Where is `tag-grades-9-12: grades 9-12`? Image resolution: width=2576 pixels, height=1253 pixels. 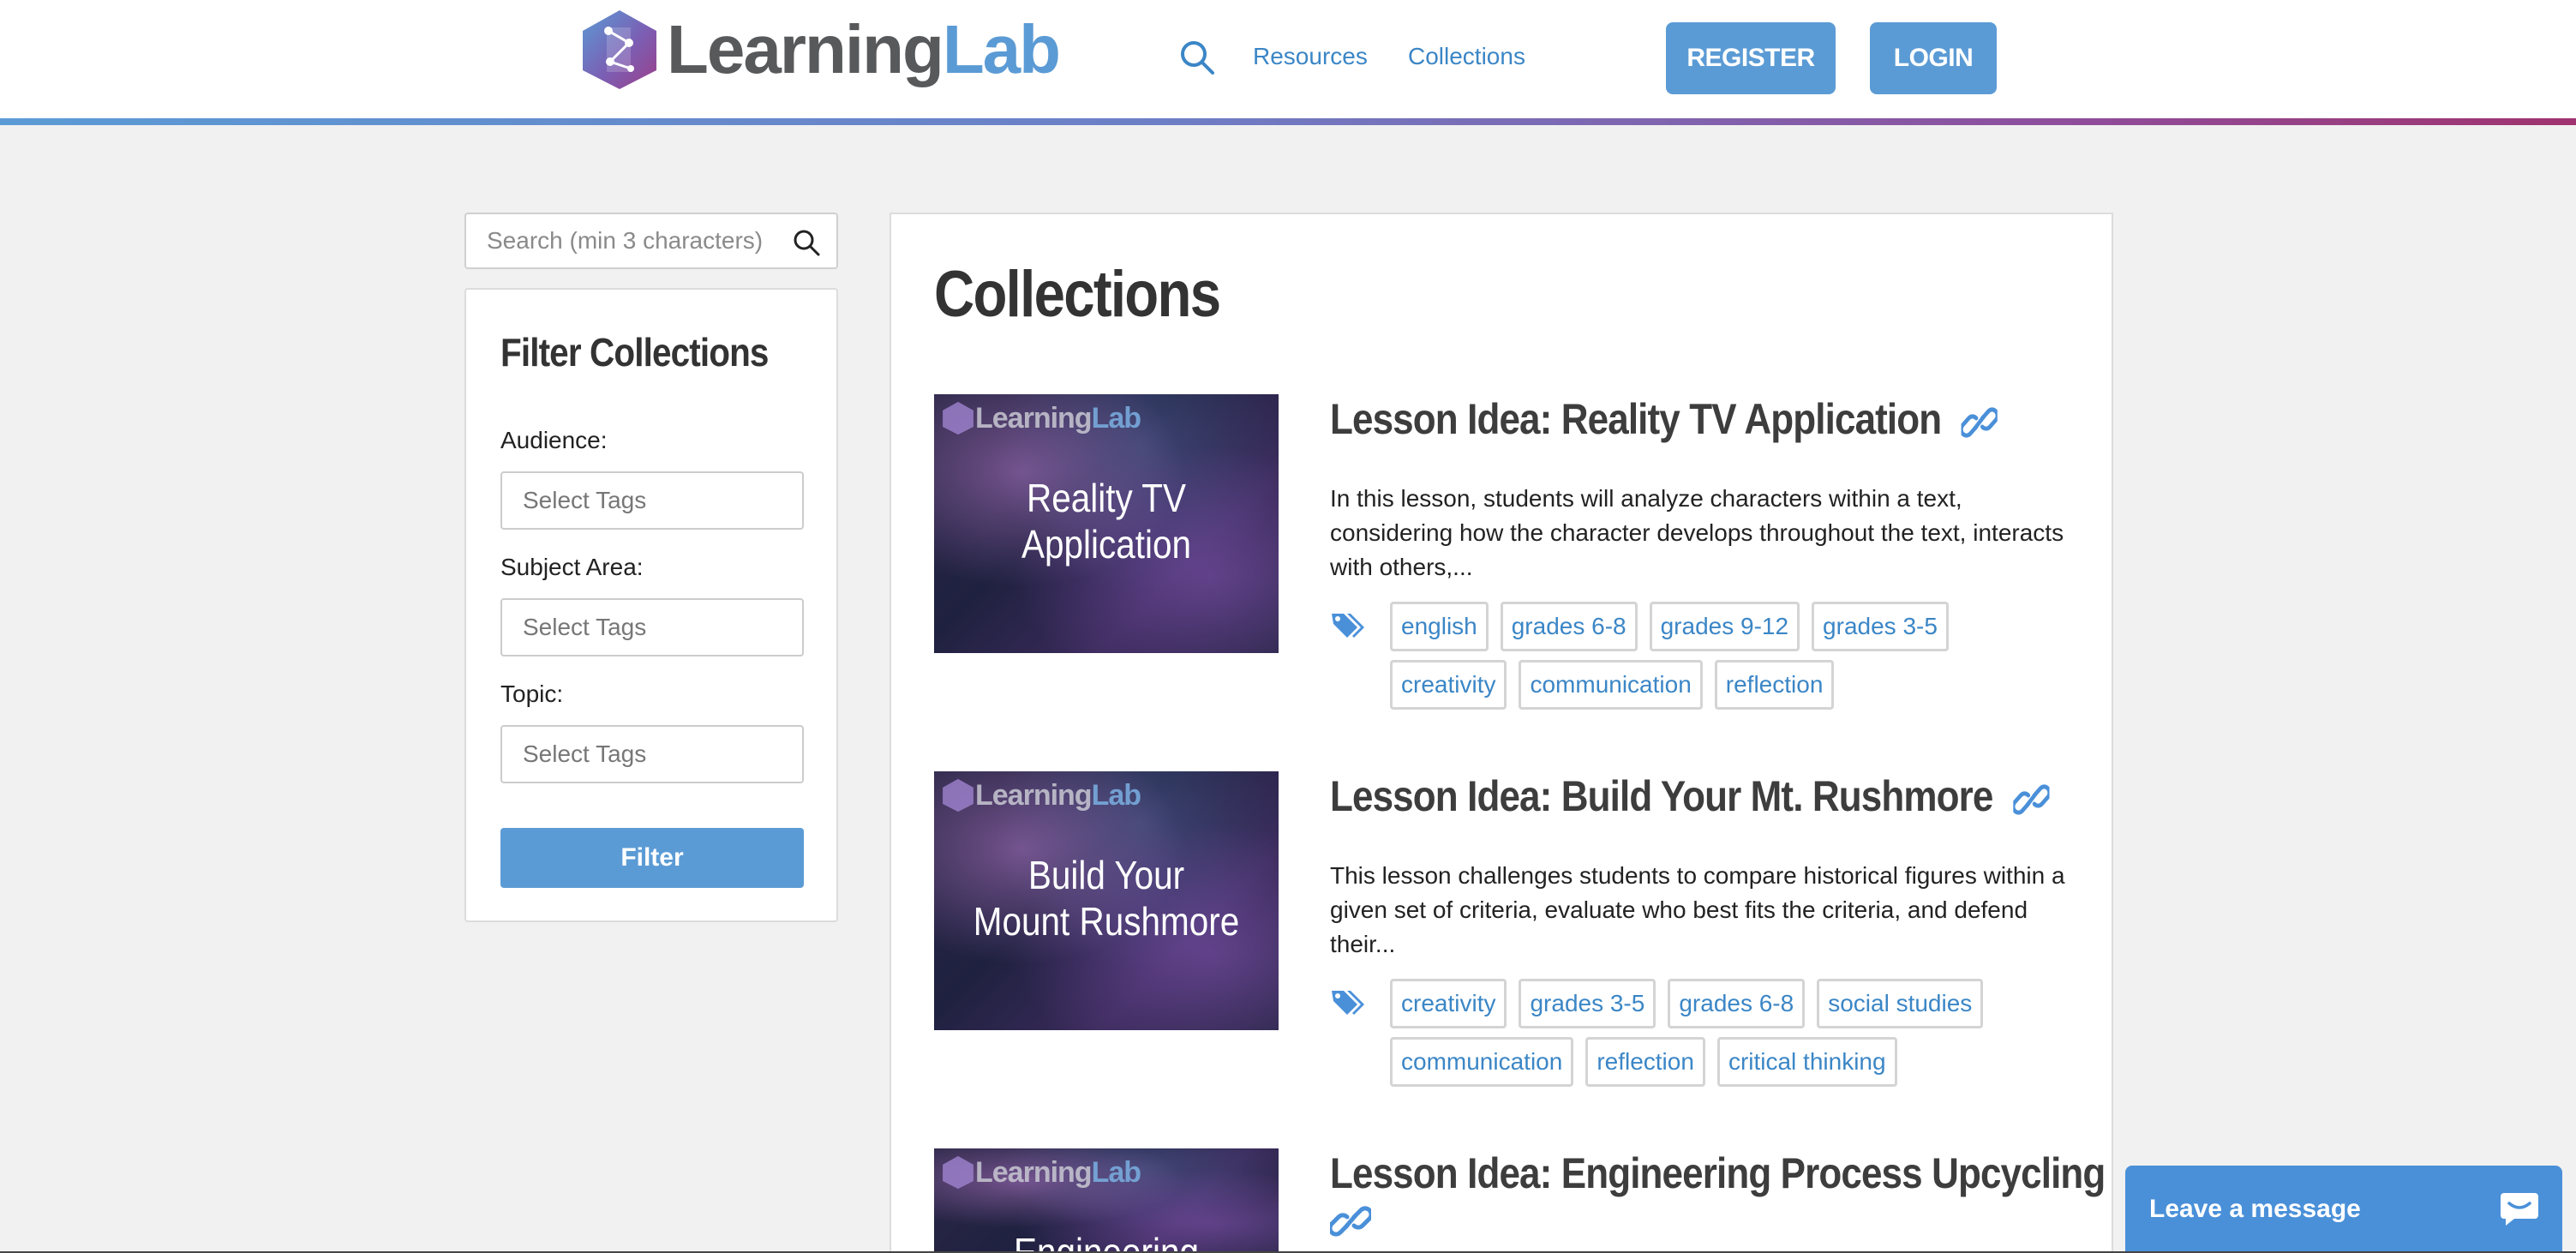 tag-grades-9-12: grades 9-12 is located at coordinates (1724, 626).